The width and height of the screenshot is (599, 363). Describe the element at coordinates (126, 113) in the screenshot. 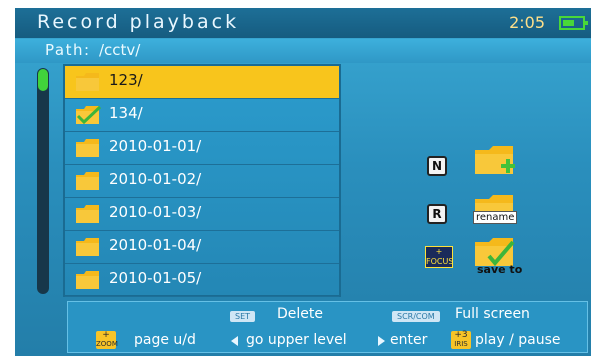

I see `file-name: 134/` at that location.